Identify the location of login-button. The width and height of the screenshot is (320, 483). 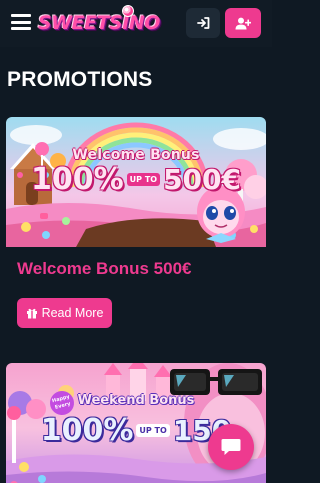
(203, 23).